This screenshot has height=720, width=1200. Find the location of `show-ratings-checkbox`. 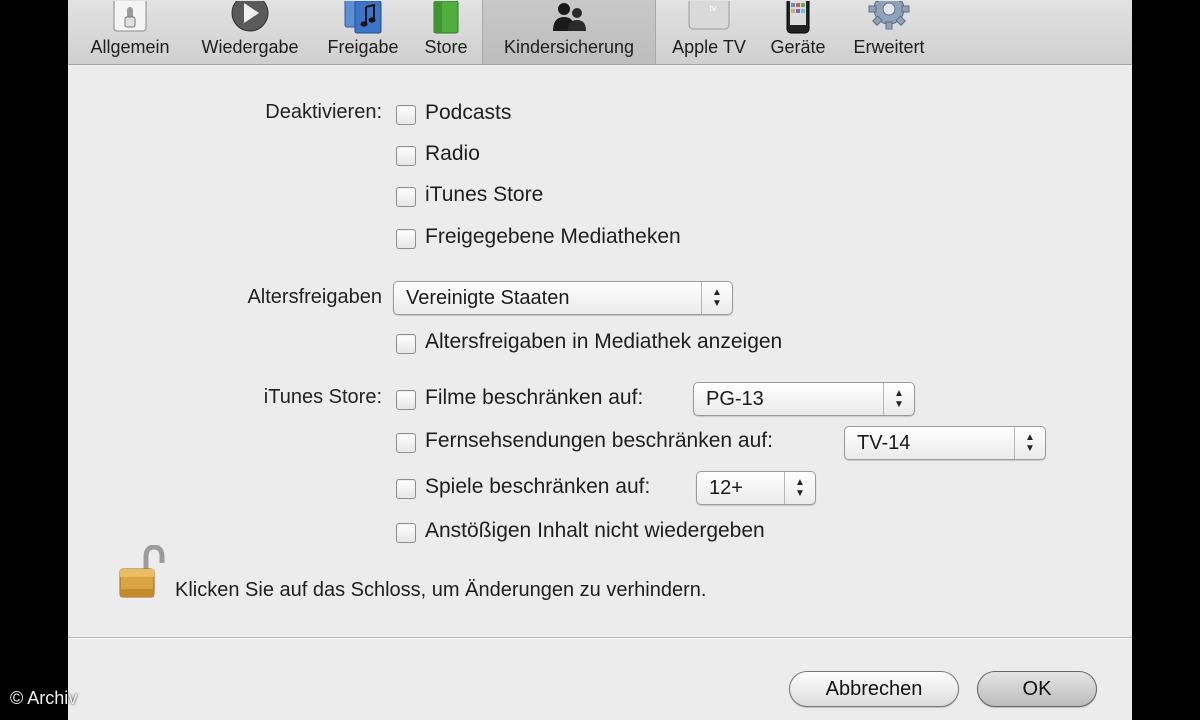

show-ratings-checkbox is located at coordinates (406, 344).